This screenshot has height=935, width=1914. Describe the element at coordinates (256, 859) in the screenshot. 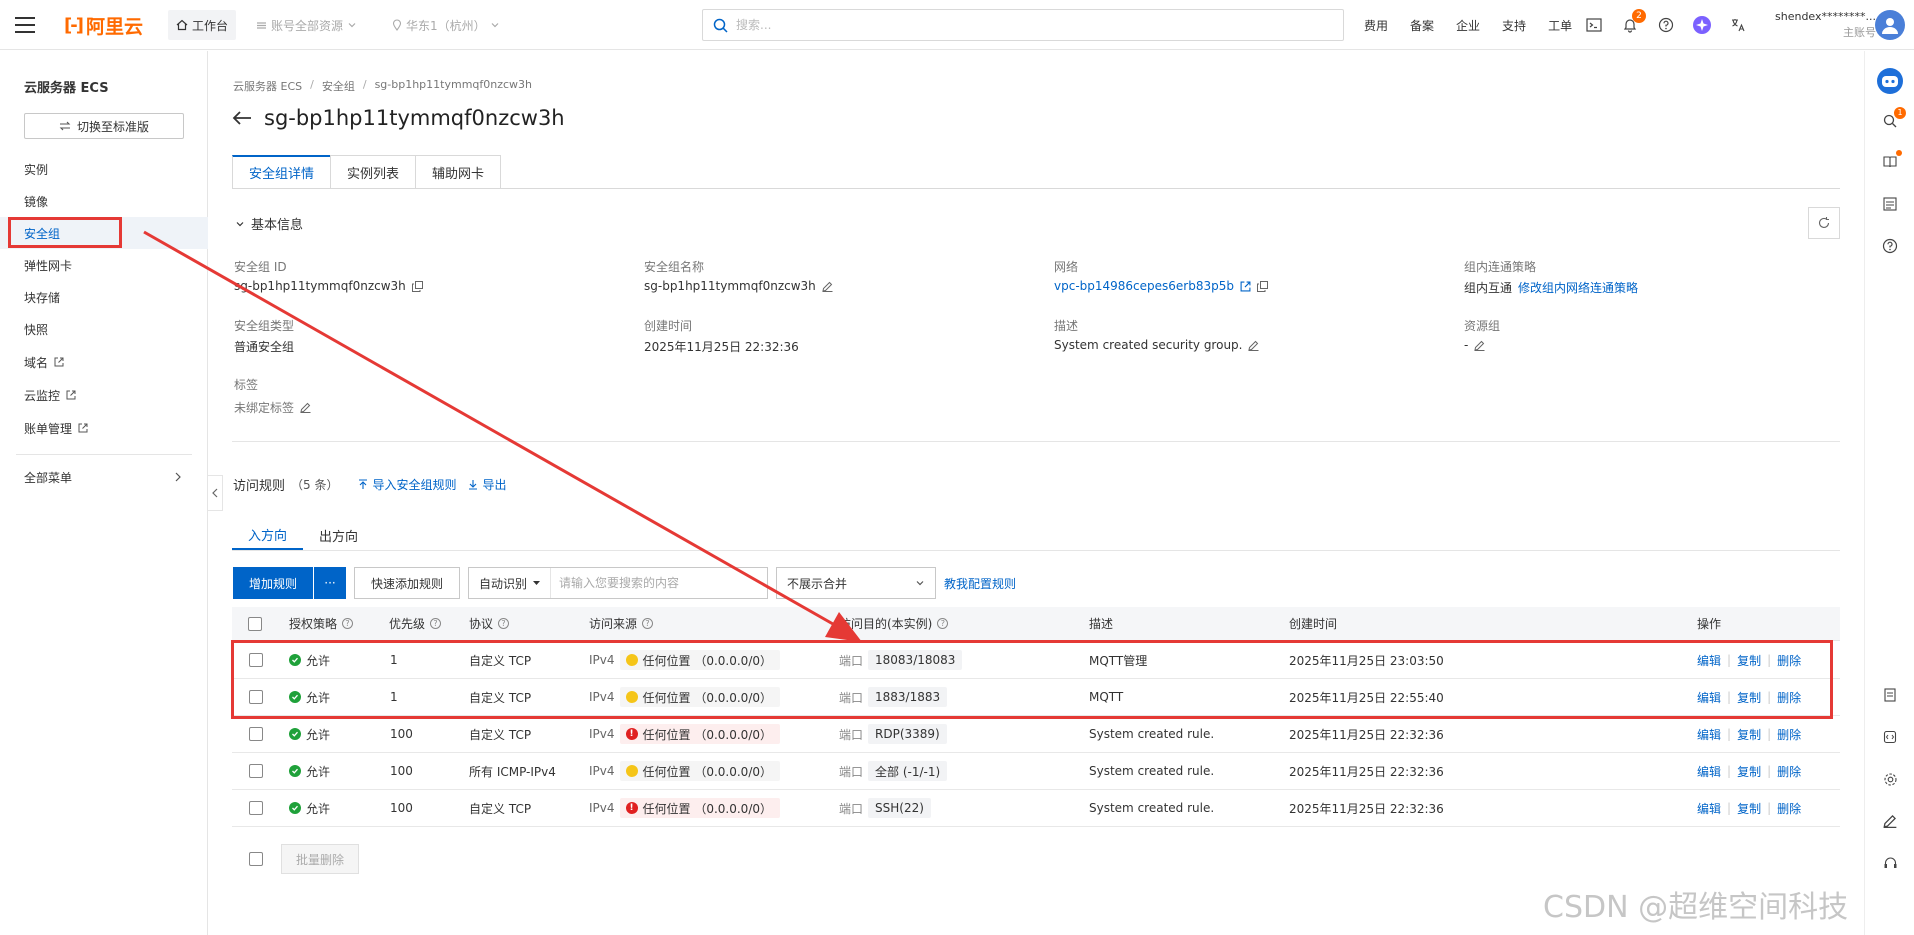

I see `footer-select-all-checkbox` at that location.